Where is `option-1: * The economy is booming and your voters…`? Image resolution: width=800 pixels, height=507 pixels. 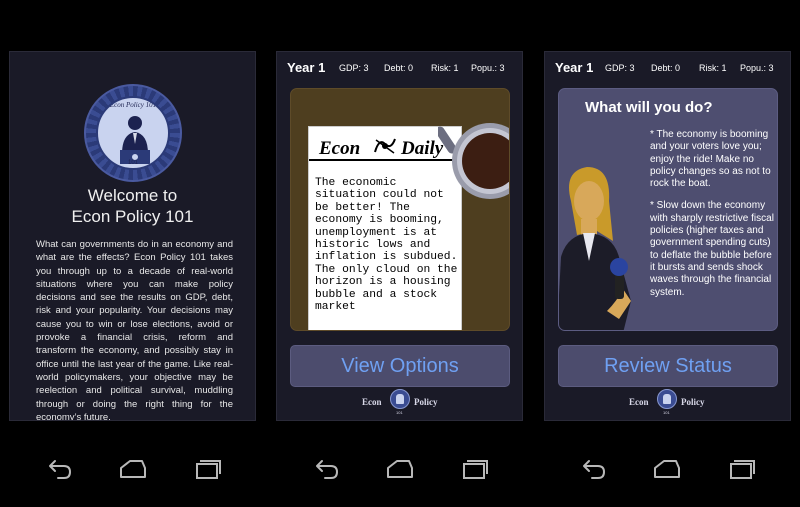 option-1: * The economy is booming and your voters… is located at coordinates (712, 159).